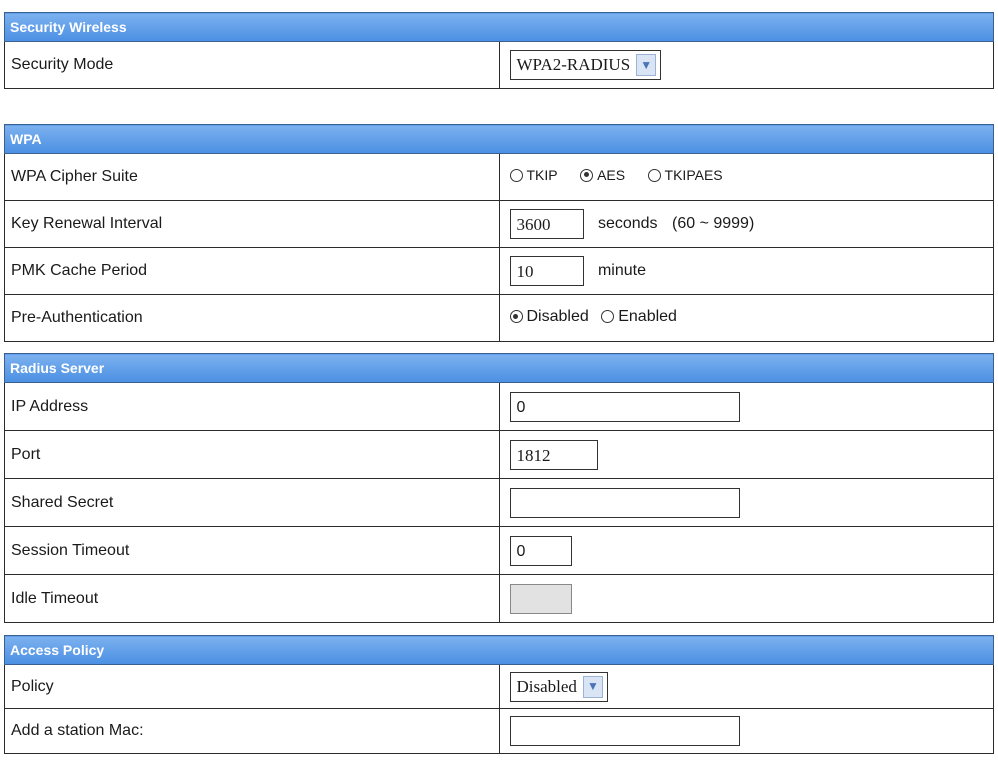 The height and width of the screenshot is (762, 998). Describe the element at coordinates (746, 502) in the screenshot. I see `shared-secret-cell` at that location.